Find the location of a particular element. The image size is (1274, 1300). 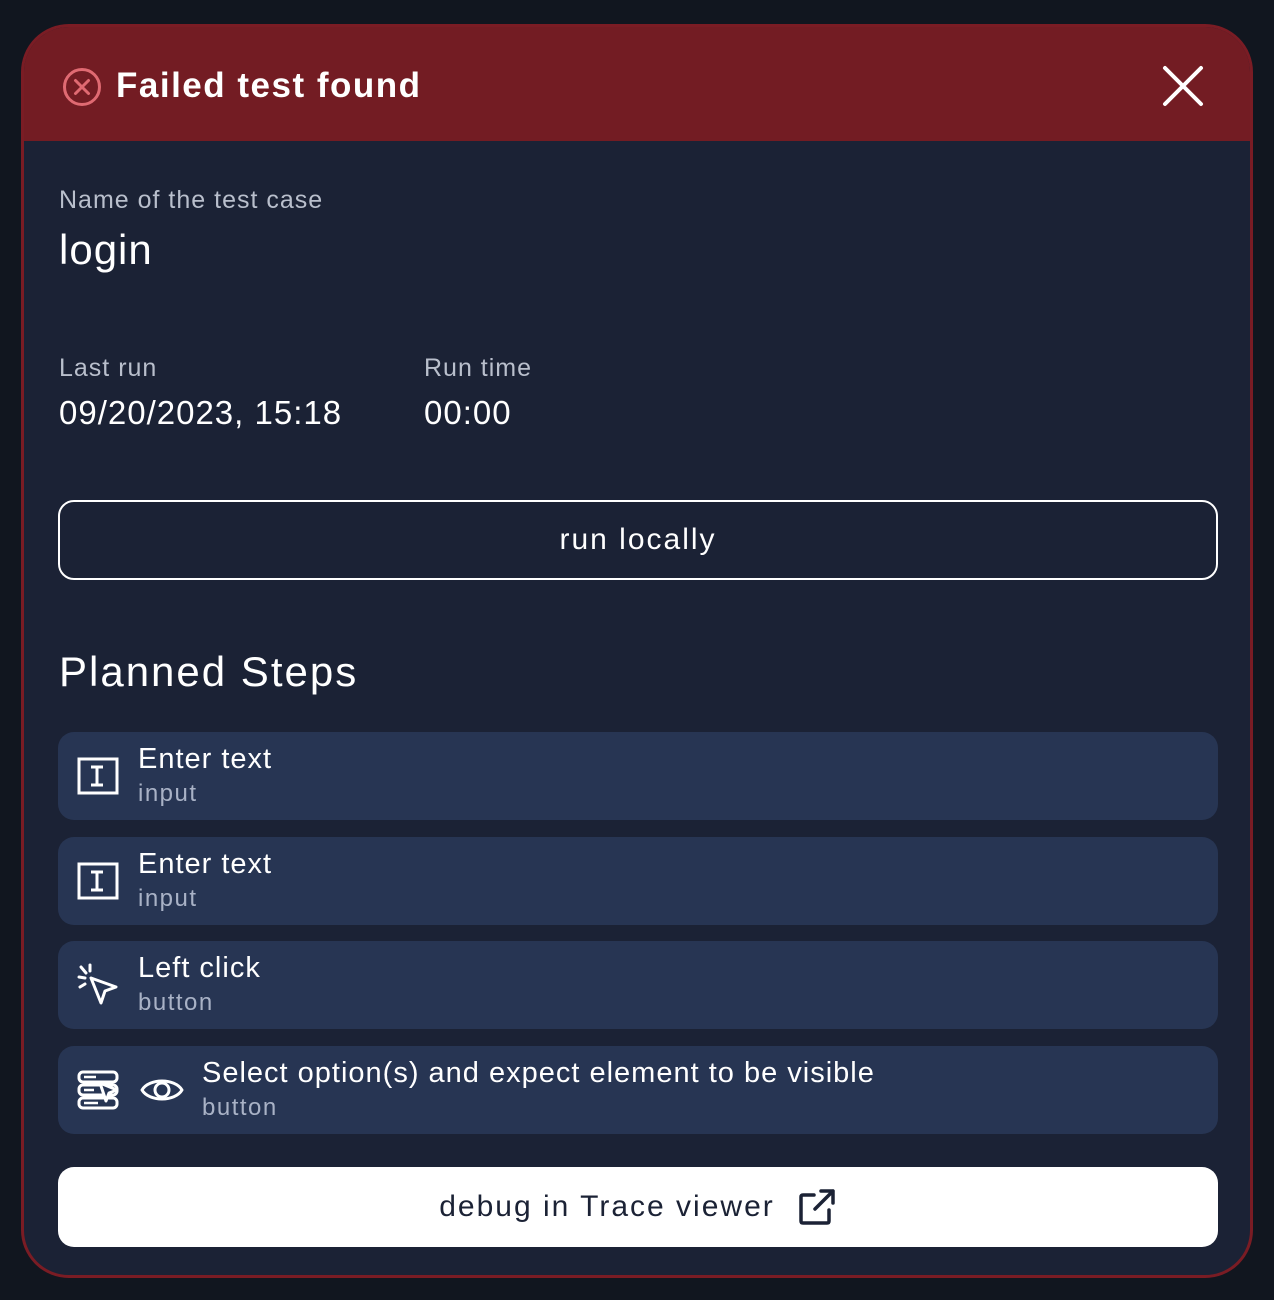

click-cursor-icon is located at coordinates (97, 984).